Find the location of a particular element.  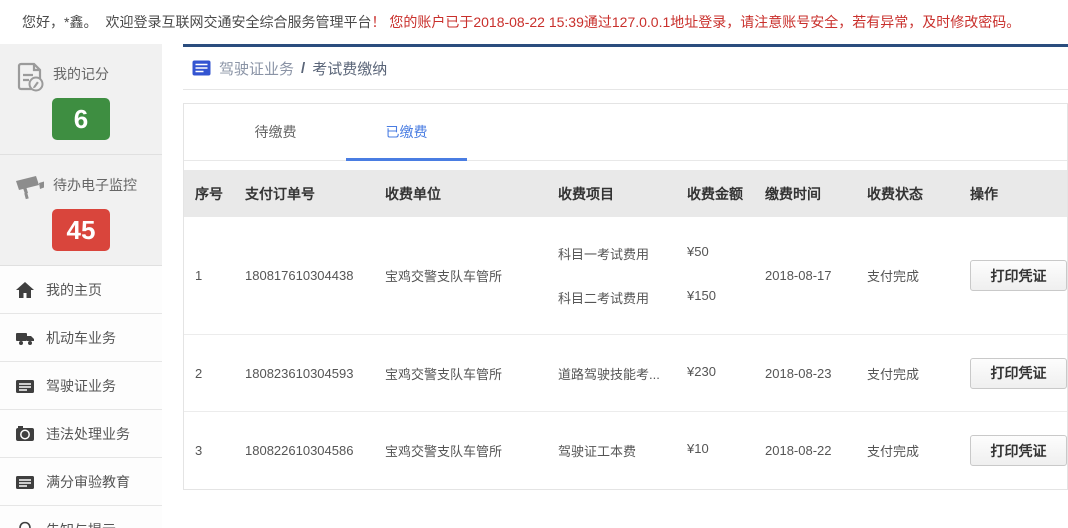

sidebar-item-vehicle-services: 机动车业务 is located at coordinates (81, 338).